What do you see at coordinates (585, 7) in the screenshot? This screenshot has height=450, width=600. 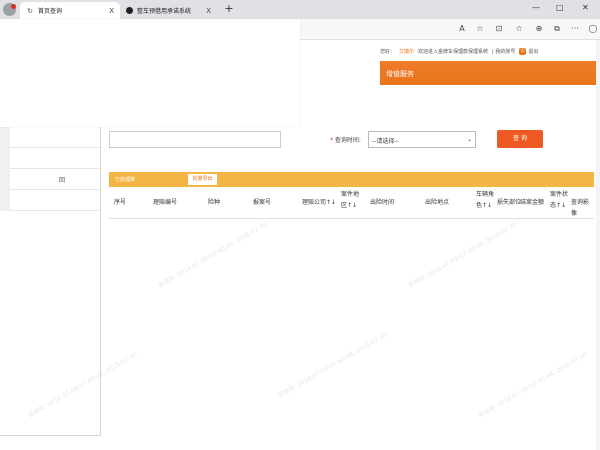 I see `close-window-icon: ✕` at bounding box center [585, 7].